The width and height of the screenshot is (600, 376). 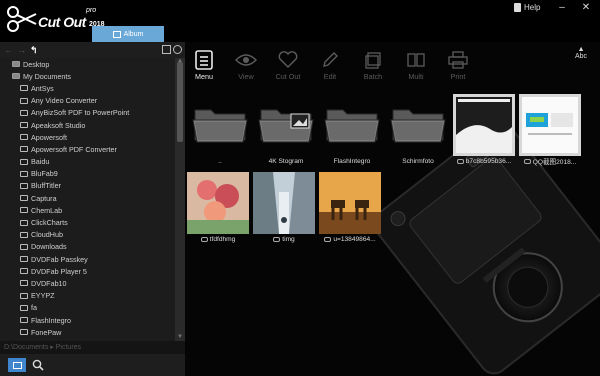 What do you see at coordinates (87, 296) in the screenshot?
I see `folder-tree-item-eyypz: EYYPZ` at bounding box center [87, 296].